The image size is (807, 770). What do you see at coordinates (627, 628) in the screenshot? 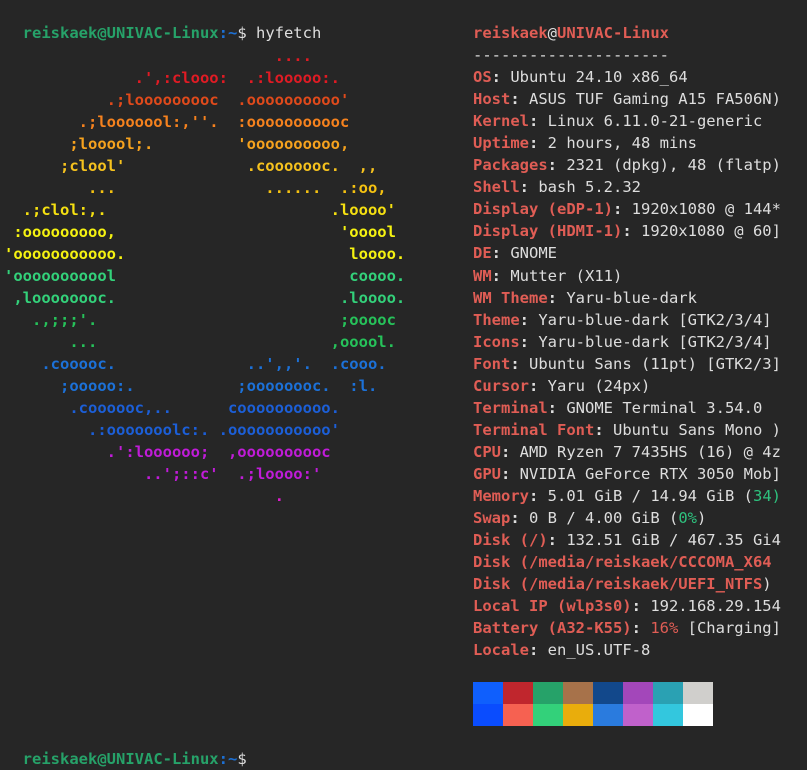
I see `info-battery: Battery (A32-K55): 16% [Charging]` at bounding box center [627, 628].